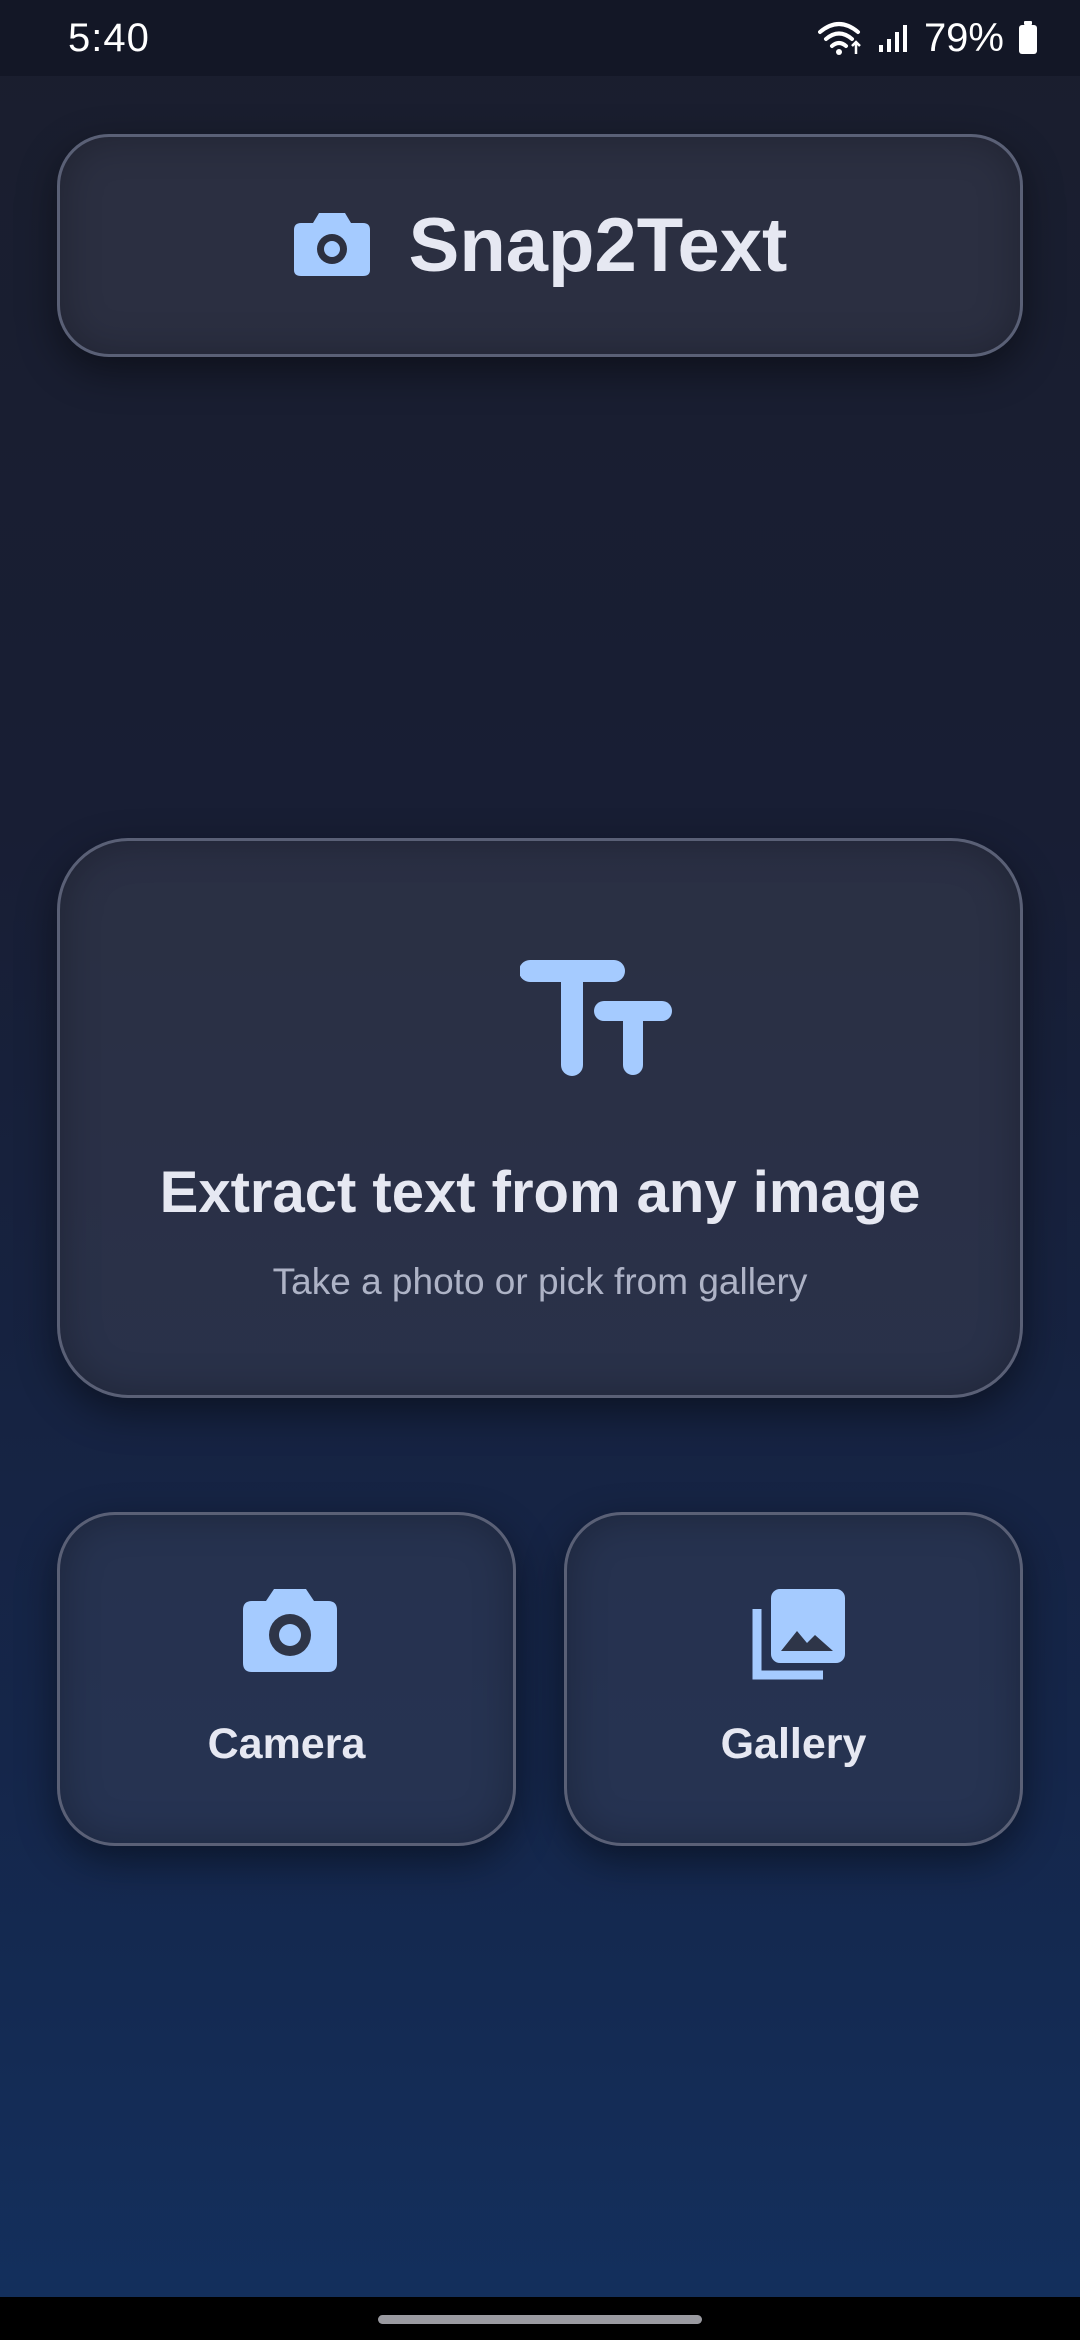 This screenshot has height=2340, width=1080. What do you see at coordinates (540, 1192) in the screenshot?
I see `hero-title: Extract text from any image` at bounding box center [540, 1192].